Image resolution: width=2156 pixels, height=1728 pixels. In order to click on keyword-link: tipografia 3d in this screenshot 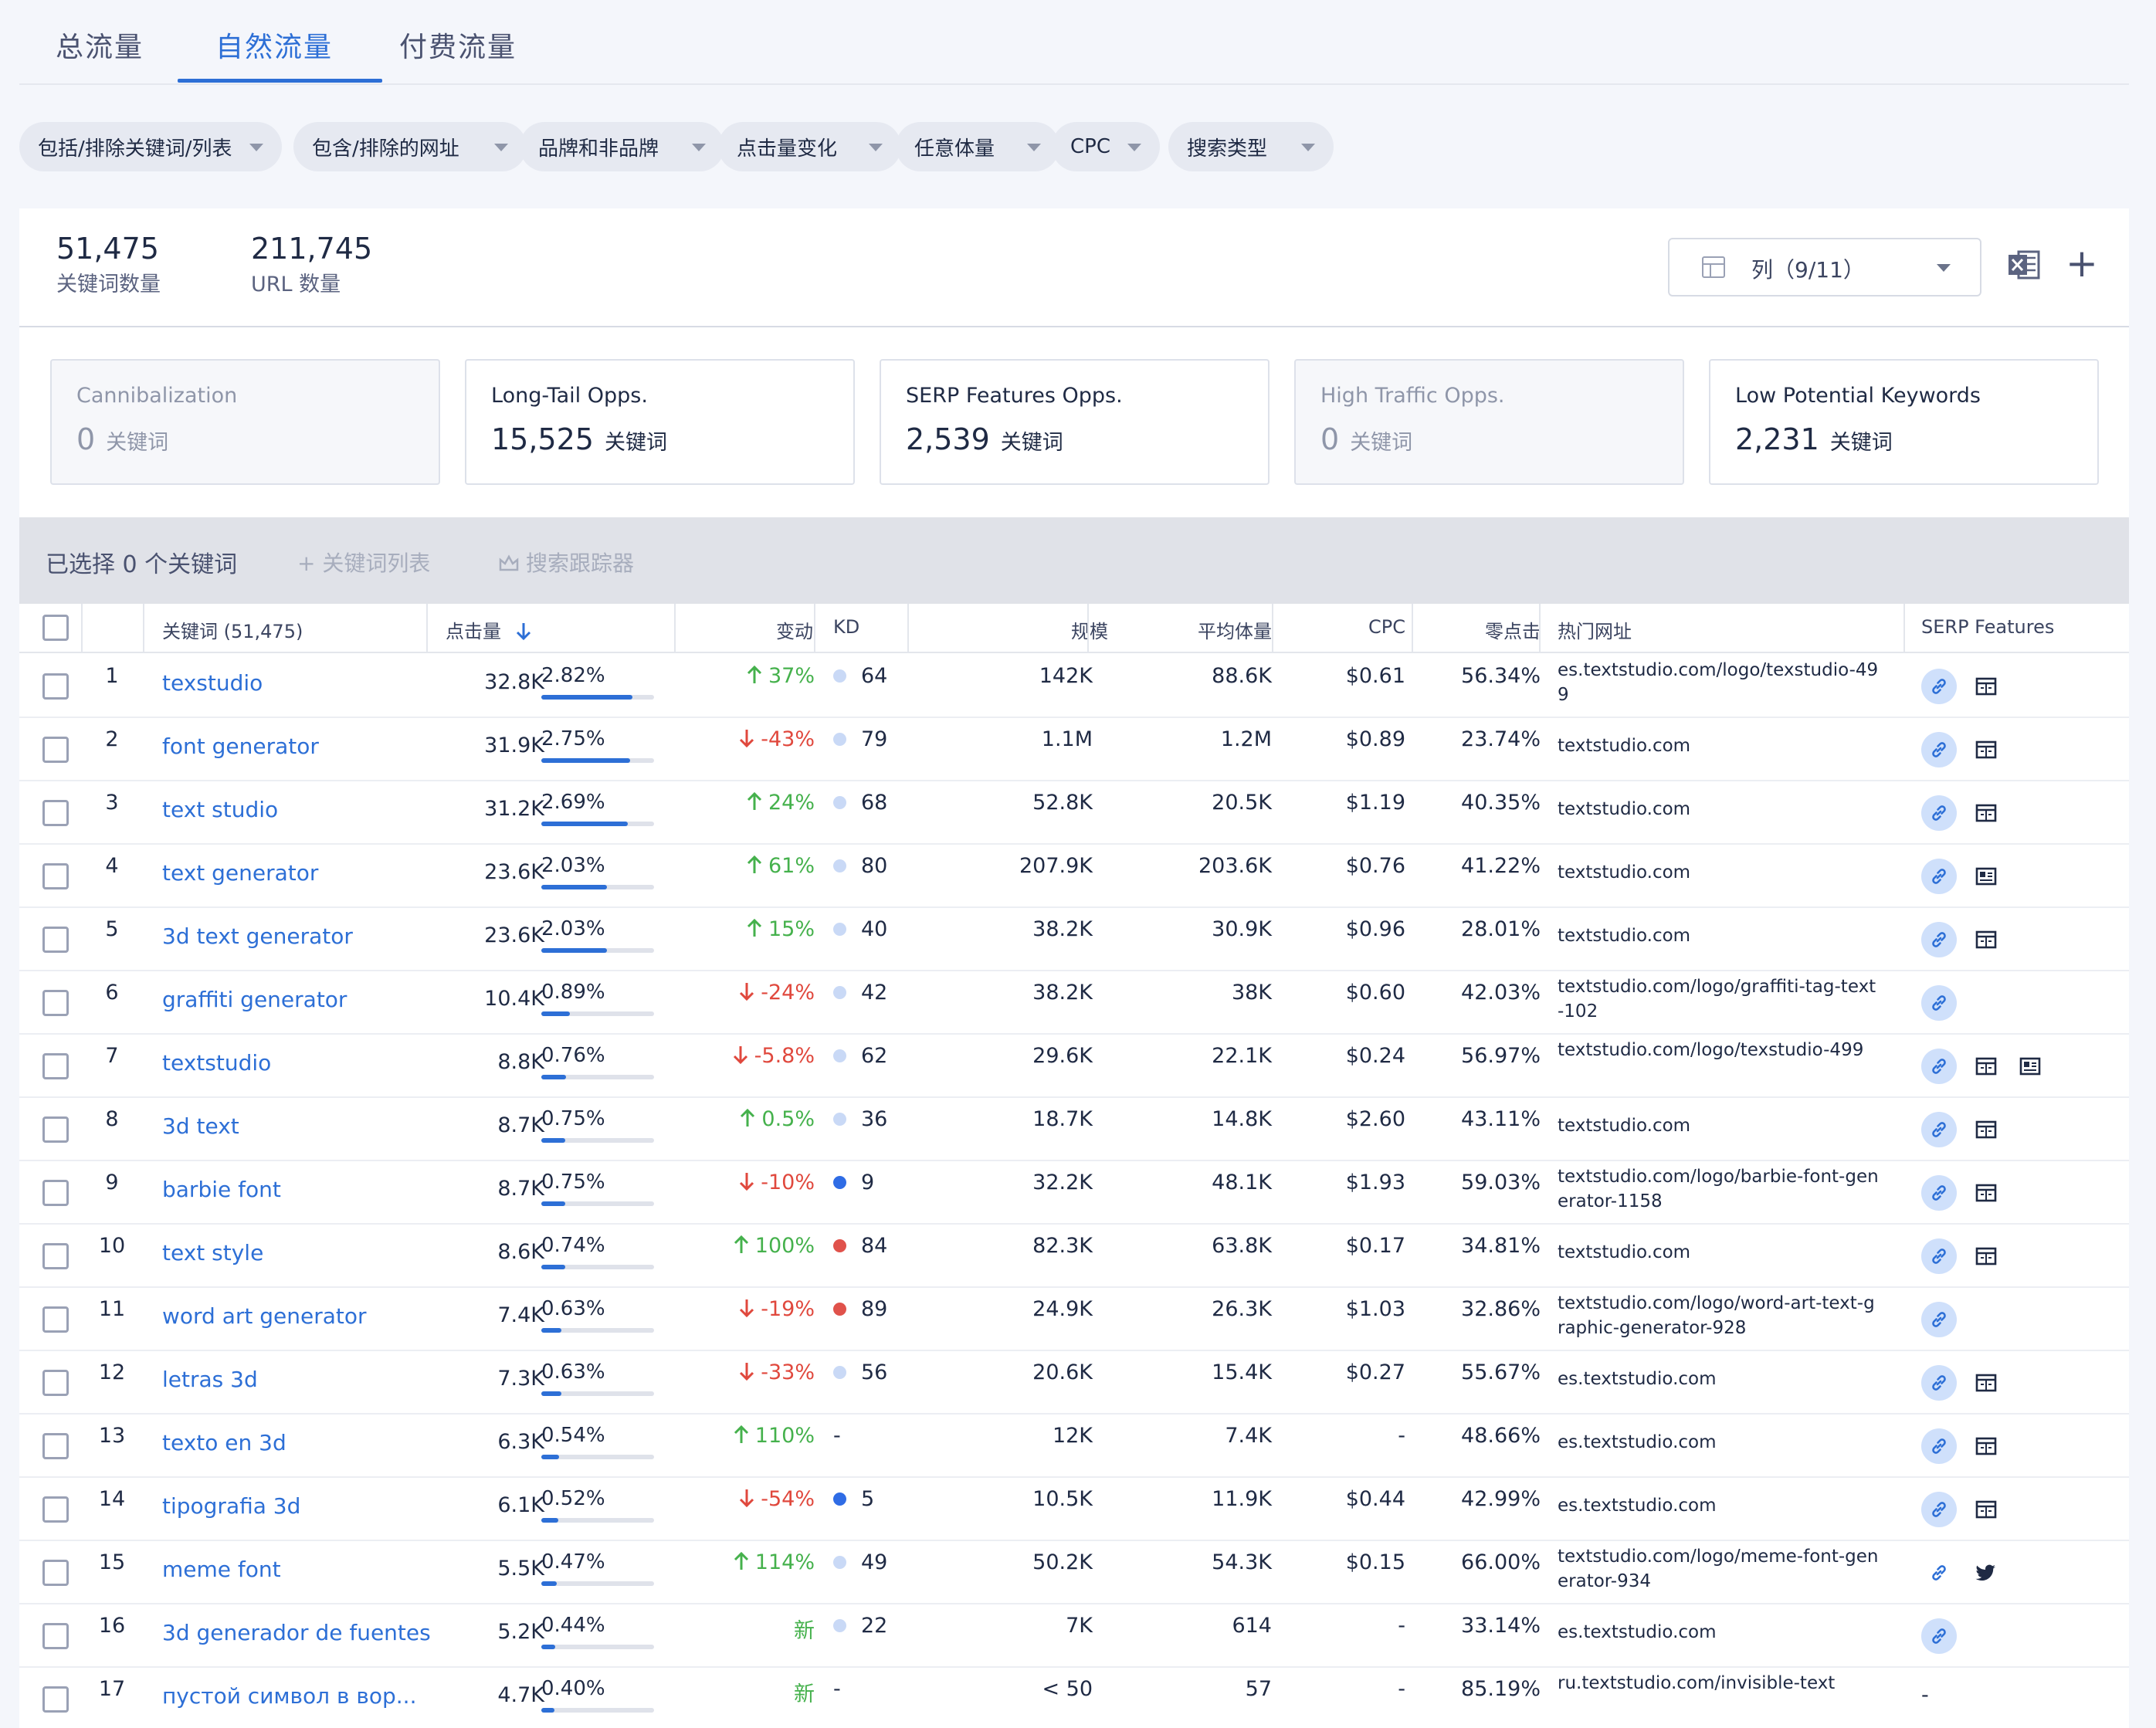, I will do `click(231, 1506)`.